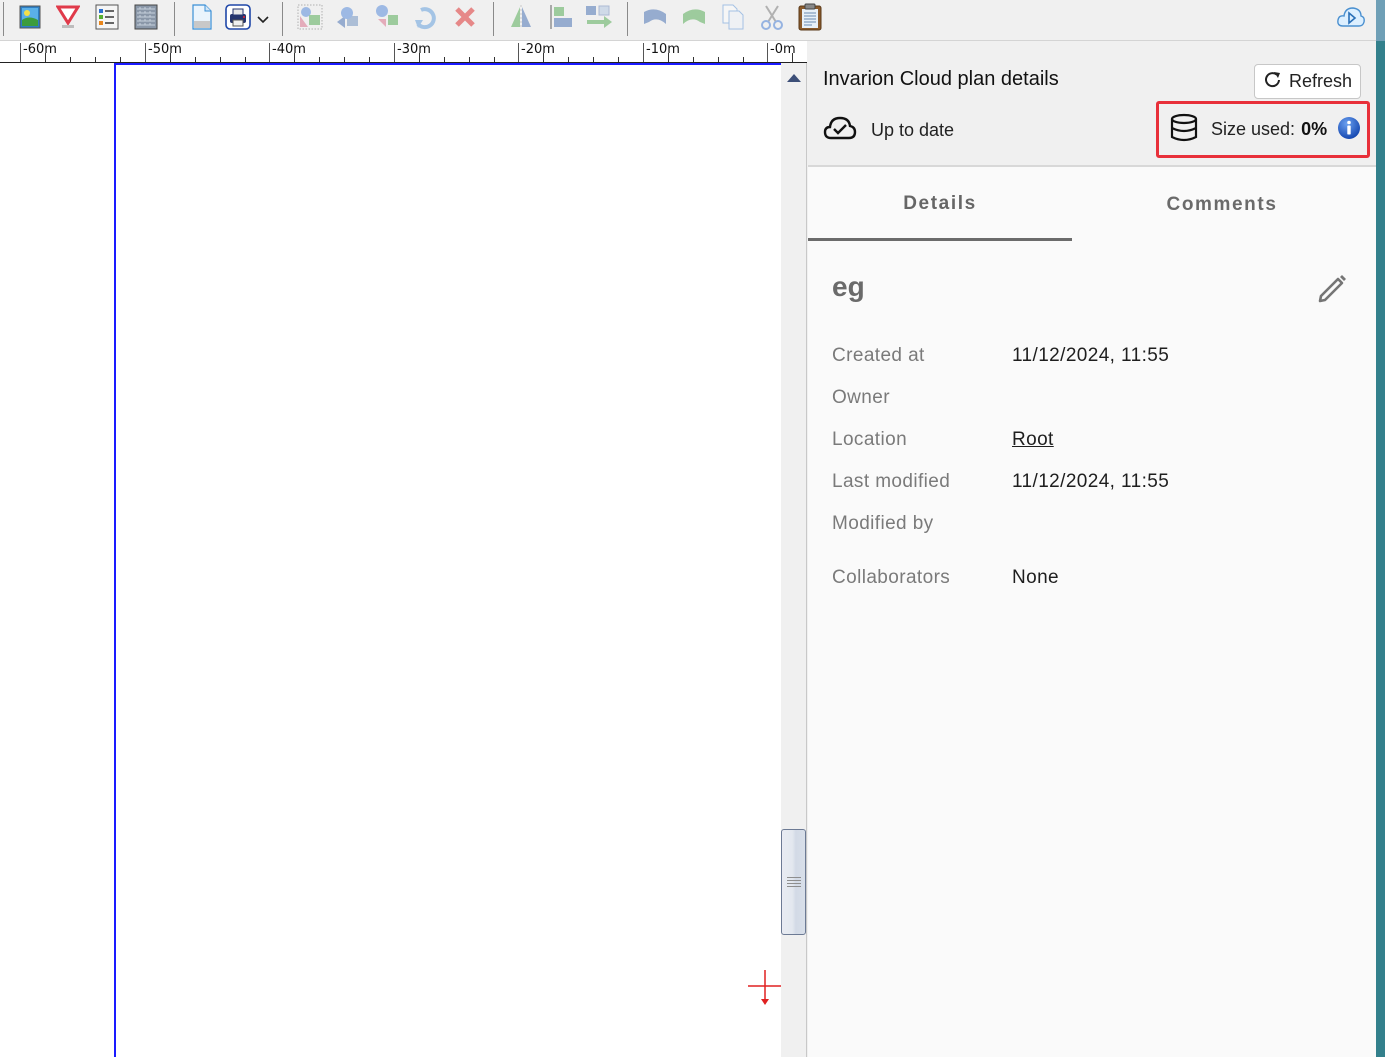  Describe the element at coordinates (940, 205) in the screenshot. I see `tab-details: Details` at that location.